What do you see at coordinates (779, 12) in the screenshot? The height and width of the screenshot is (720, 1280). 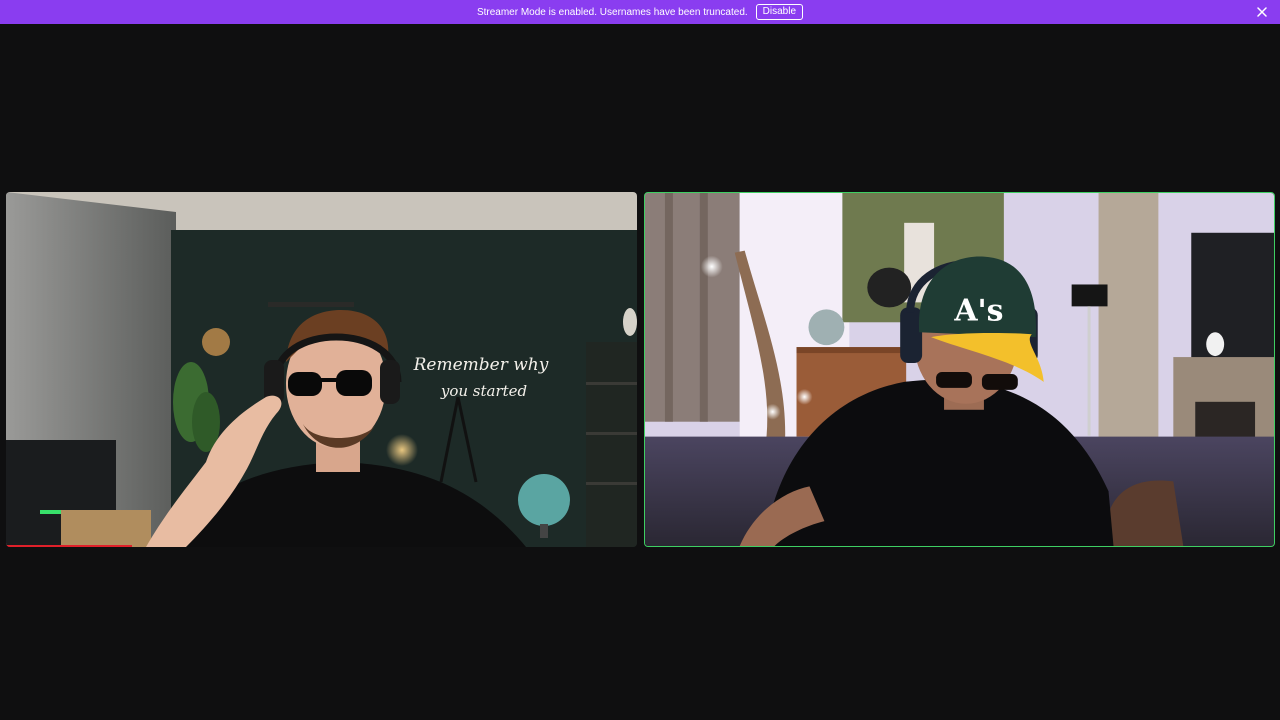 I see `disable-streamer-mode-button: Disable` at bounding box center [779, 12].